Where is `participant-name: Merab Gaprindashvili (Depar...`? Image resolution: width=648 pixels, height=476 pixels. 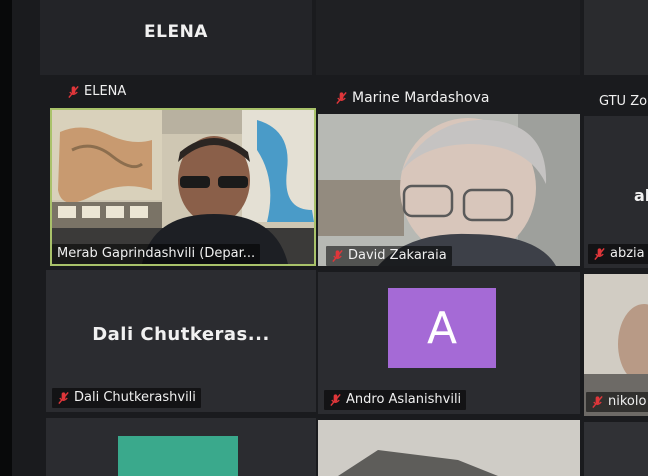
participant-name: Merab Gaprindashvili (Depar... is located at coordinates (156, 253).